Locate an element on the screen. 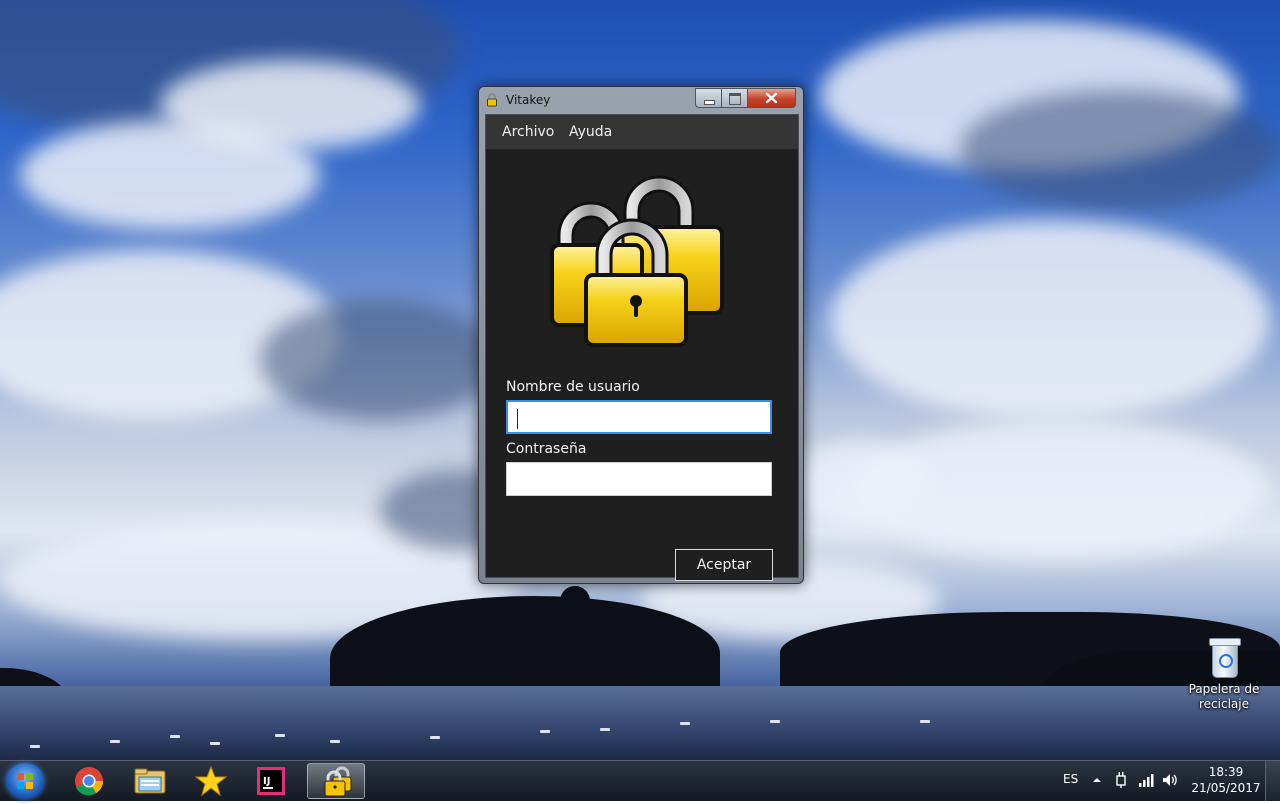  power-plug-icon is located at coordinates (1121, 780).